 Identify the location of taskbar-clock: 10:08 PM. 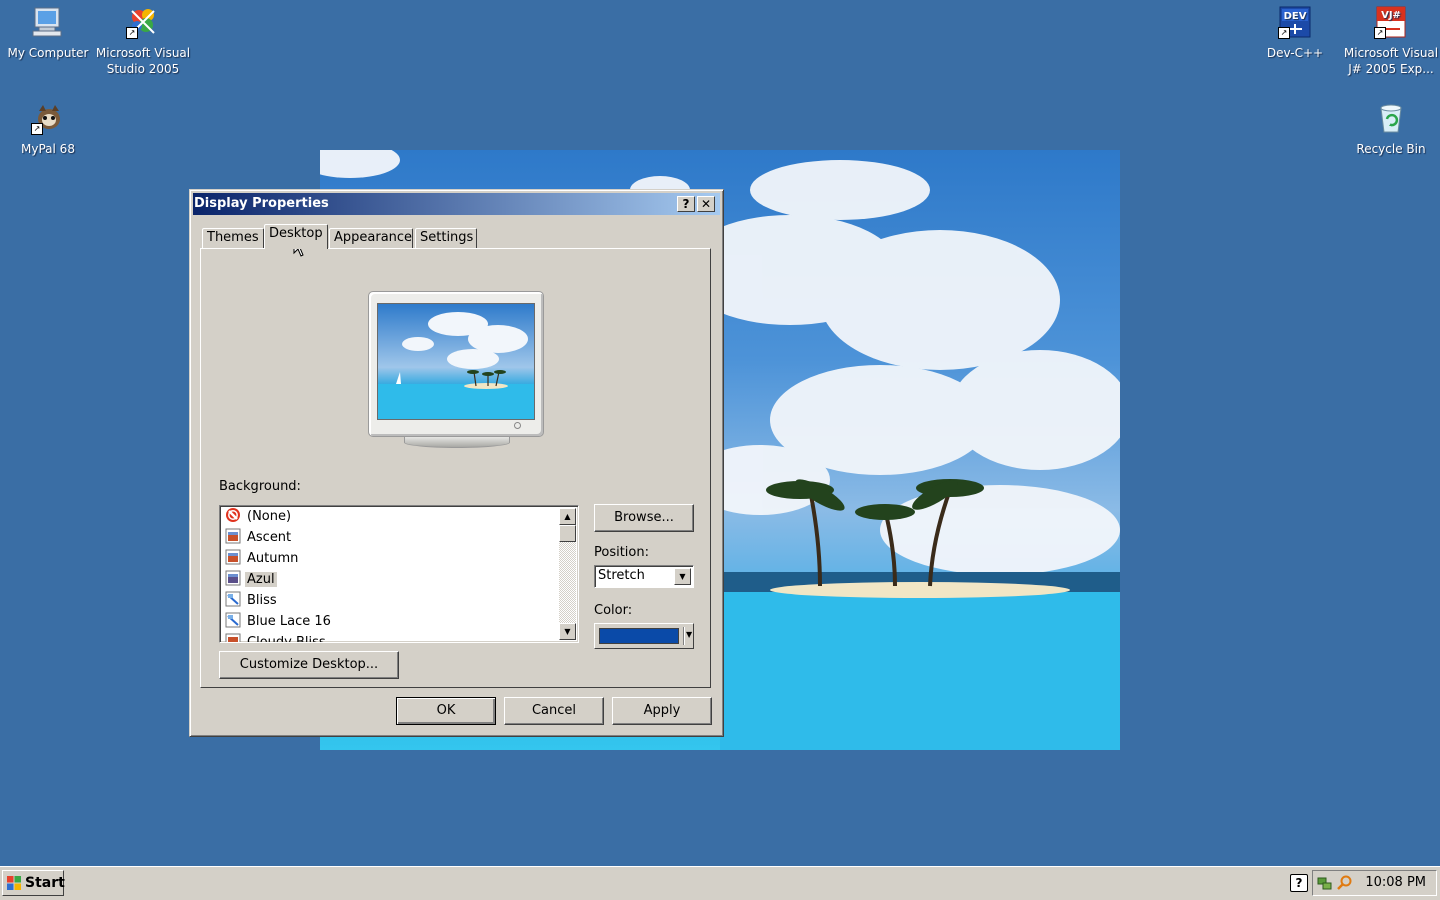
(1395, 882).